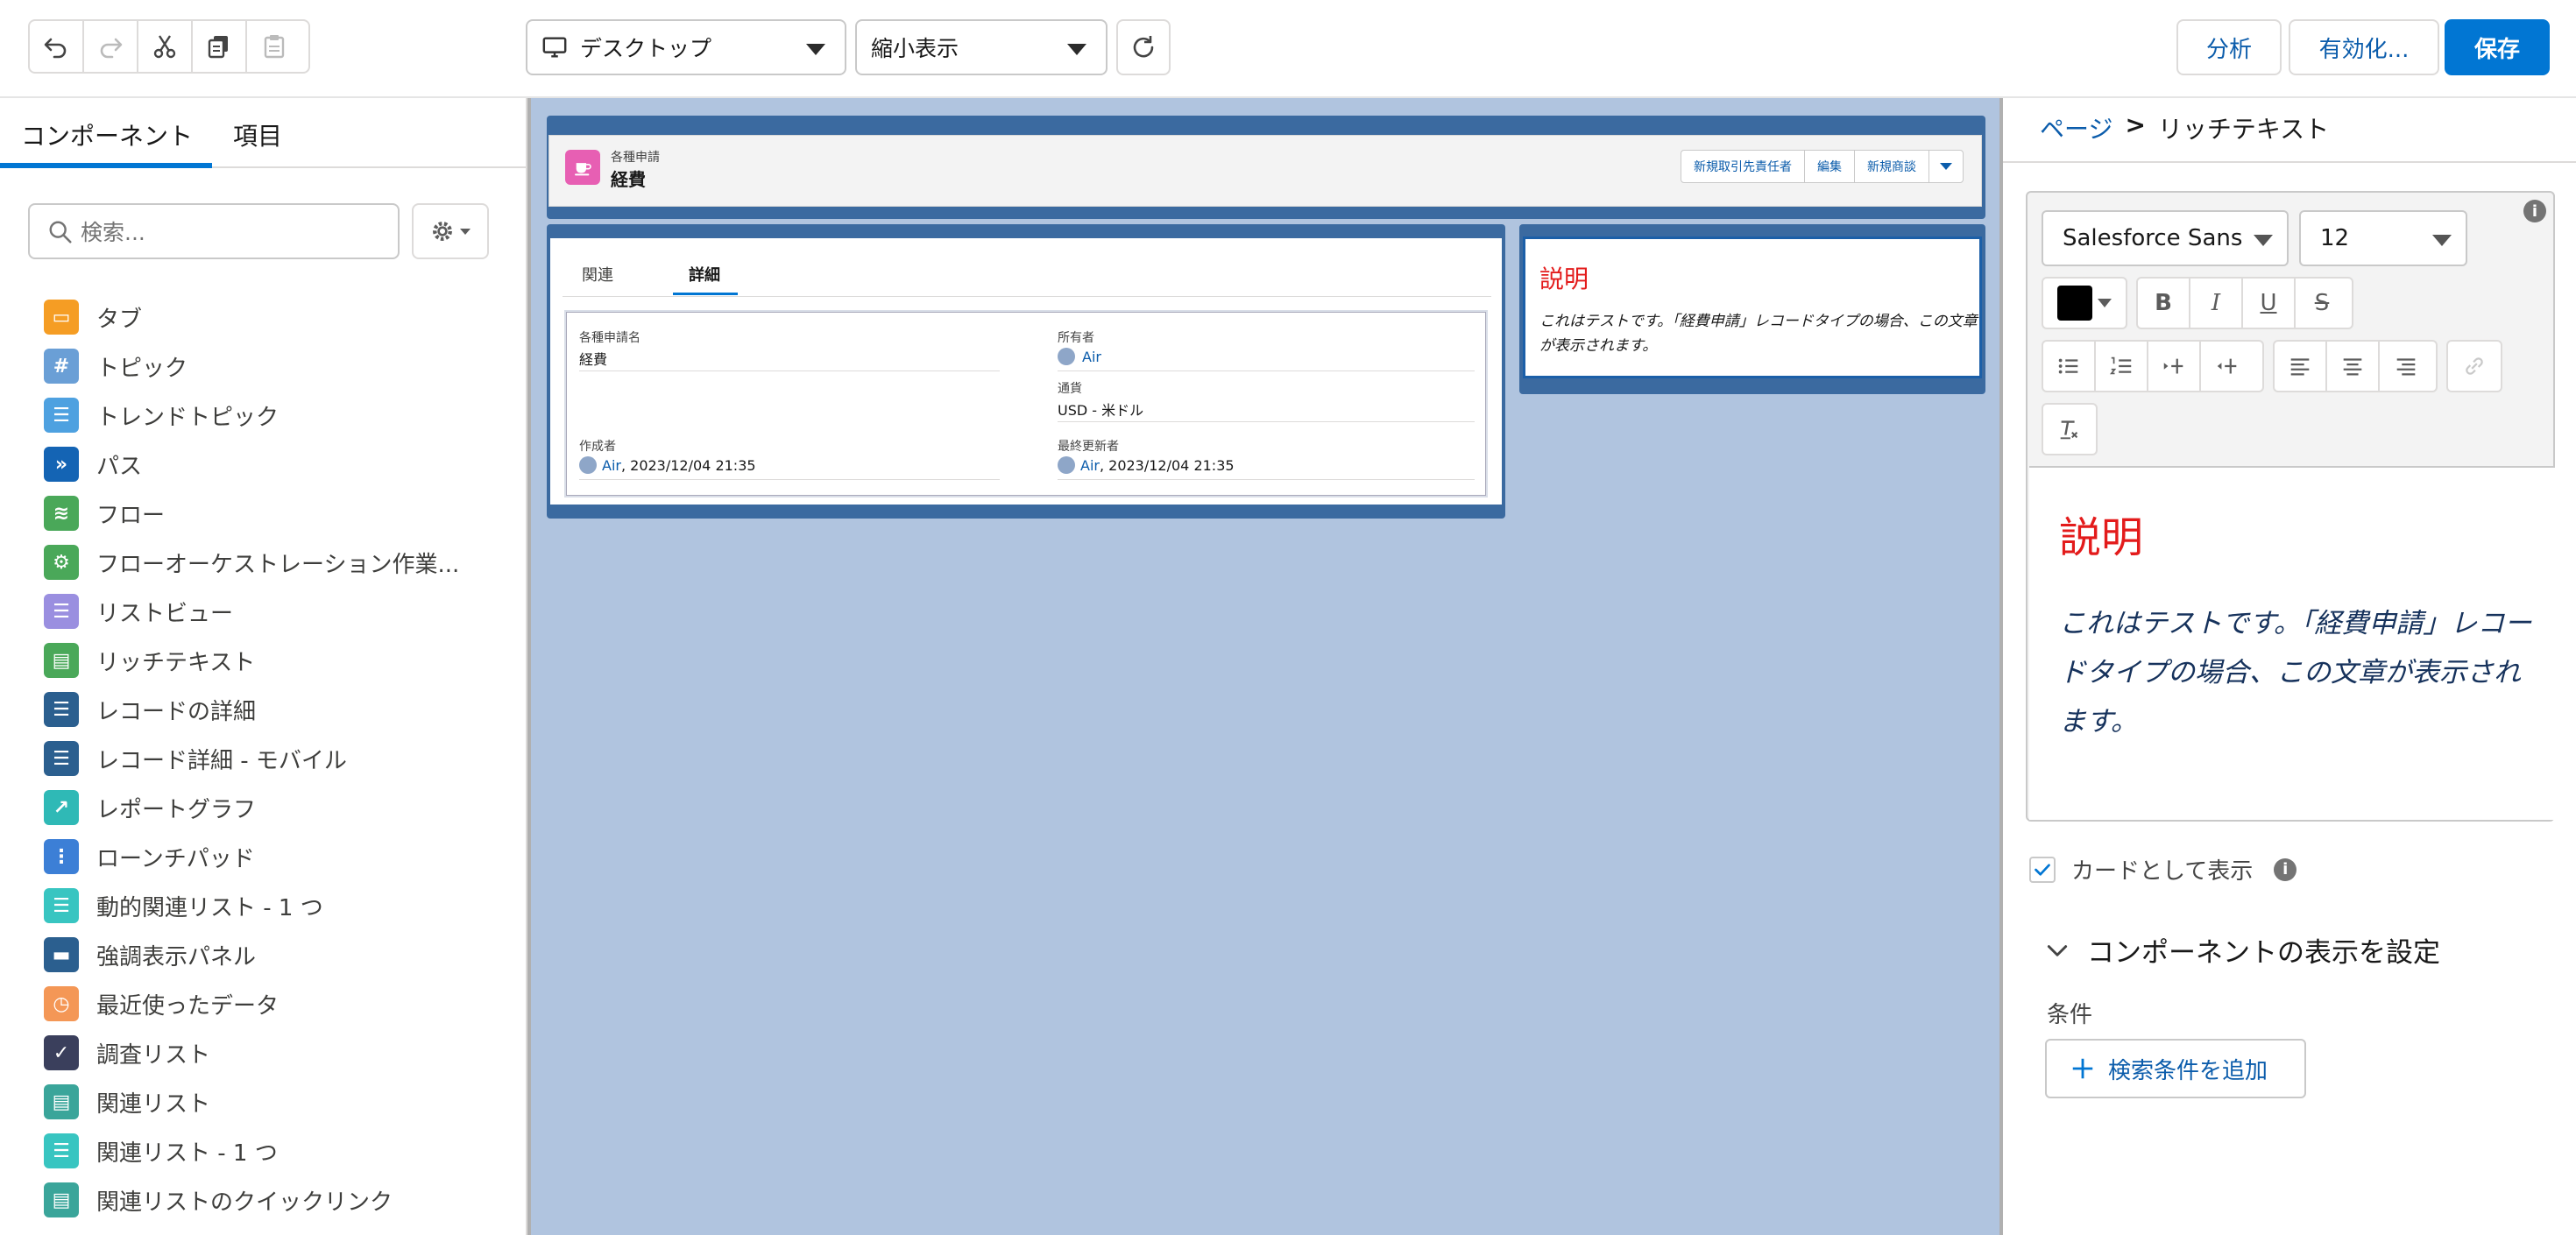 The height and width of the screenshot is (1235, 2576). What do you see at coordinates (704, 274) in the screenshot?
I see `tab-details: 詳細` at bounding box center [704, 274].